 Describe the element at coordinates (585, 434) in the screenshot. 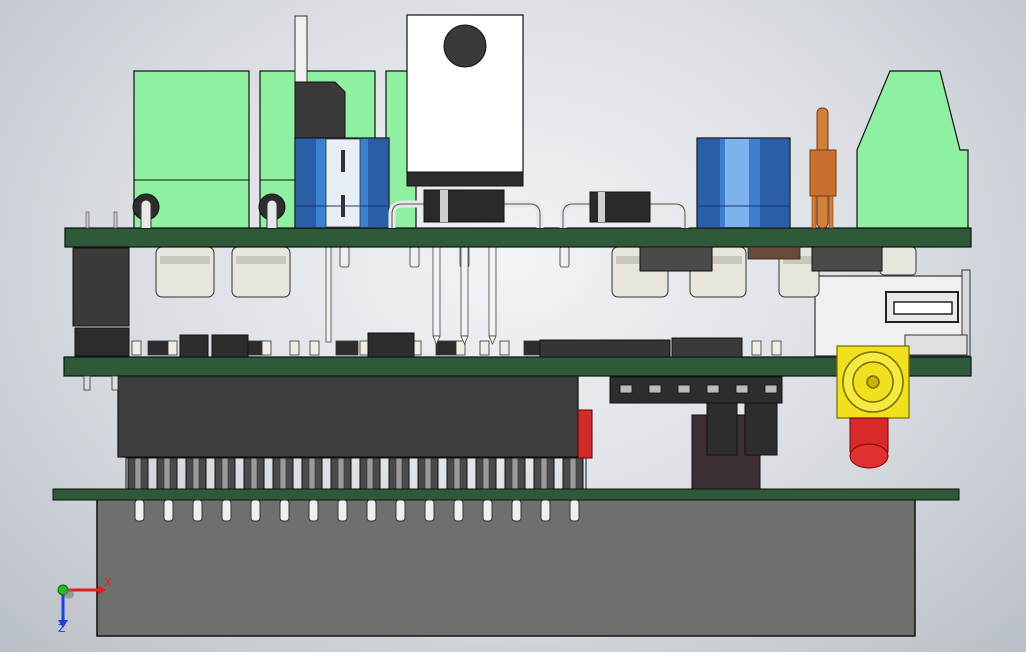

I see `red-component` at that location.